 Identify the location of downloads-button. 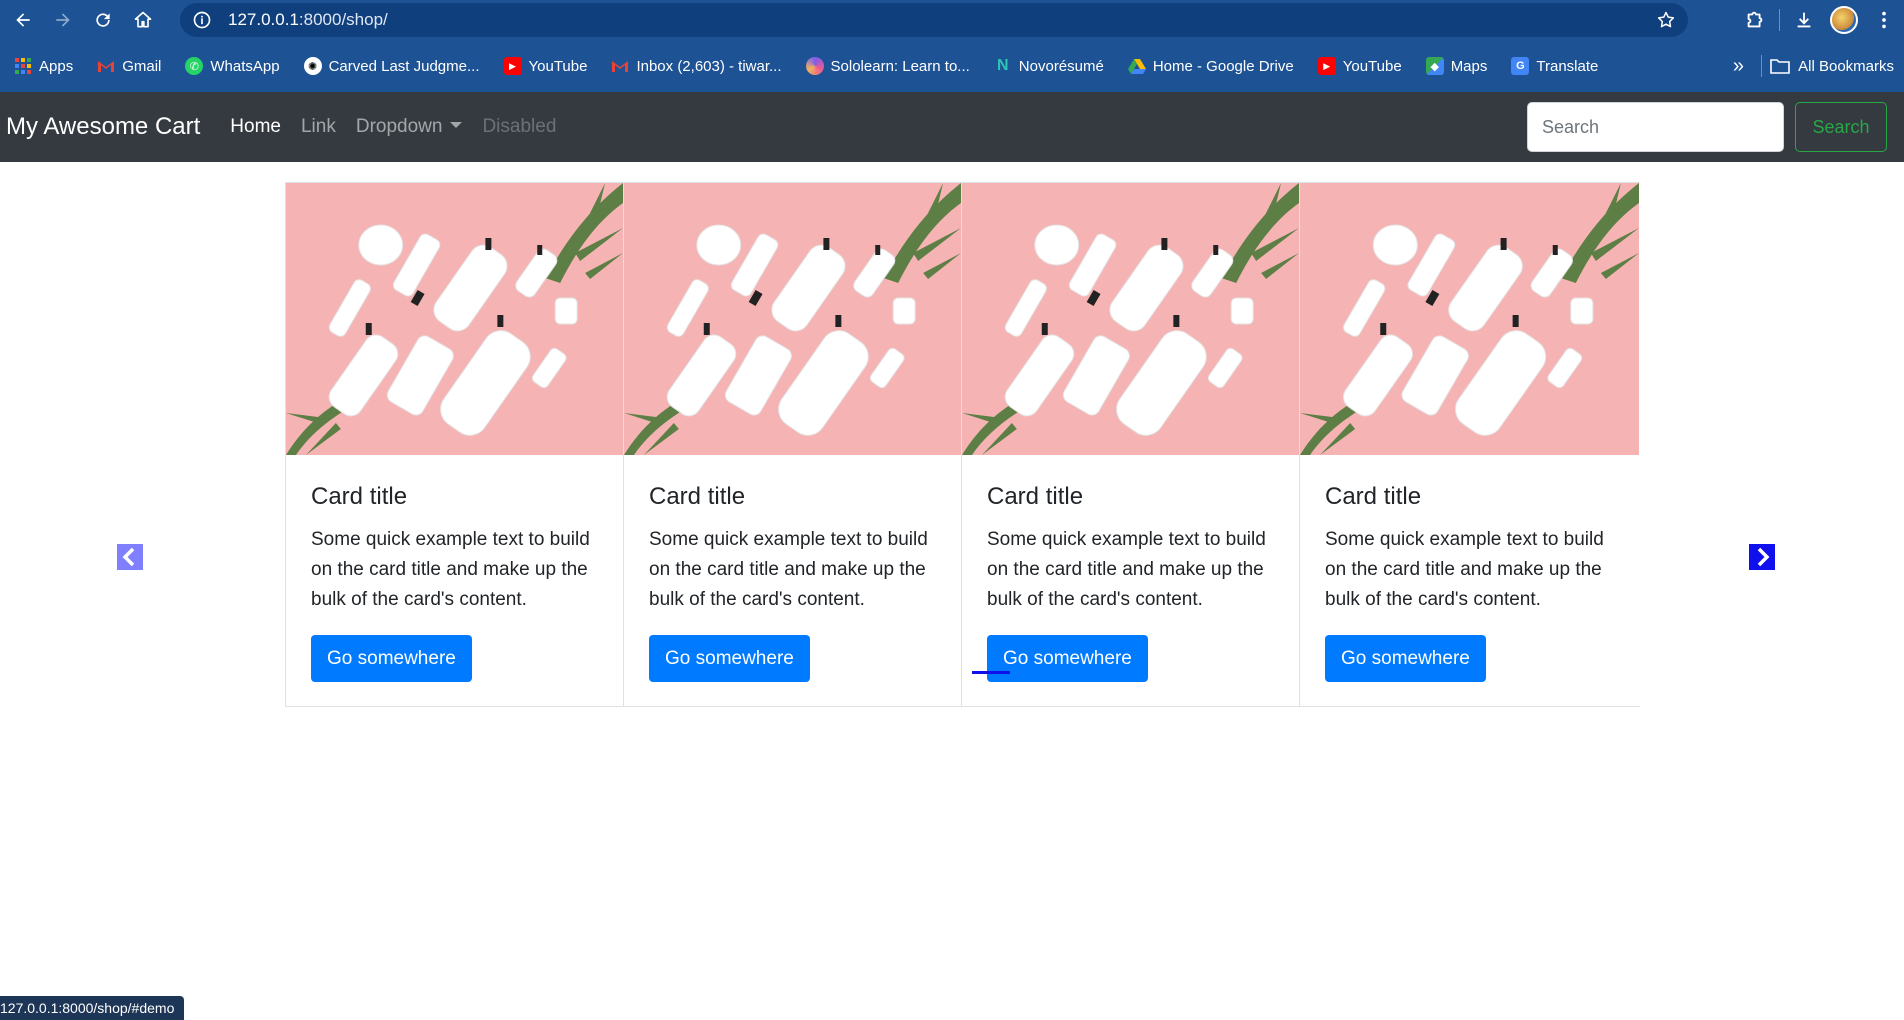
(1804, 20).